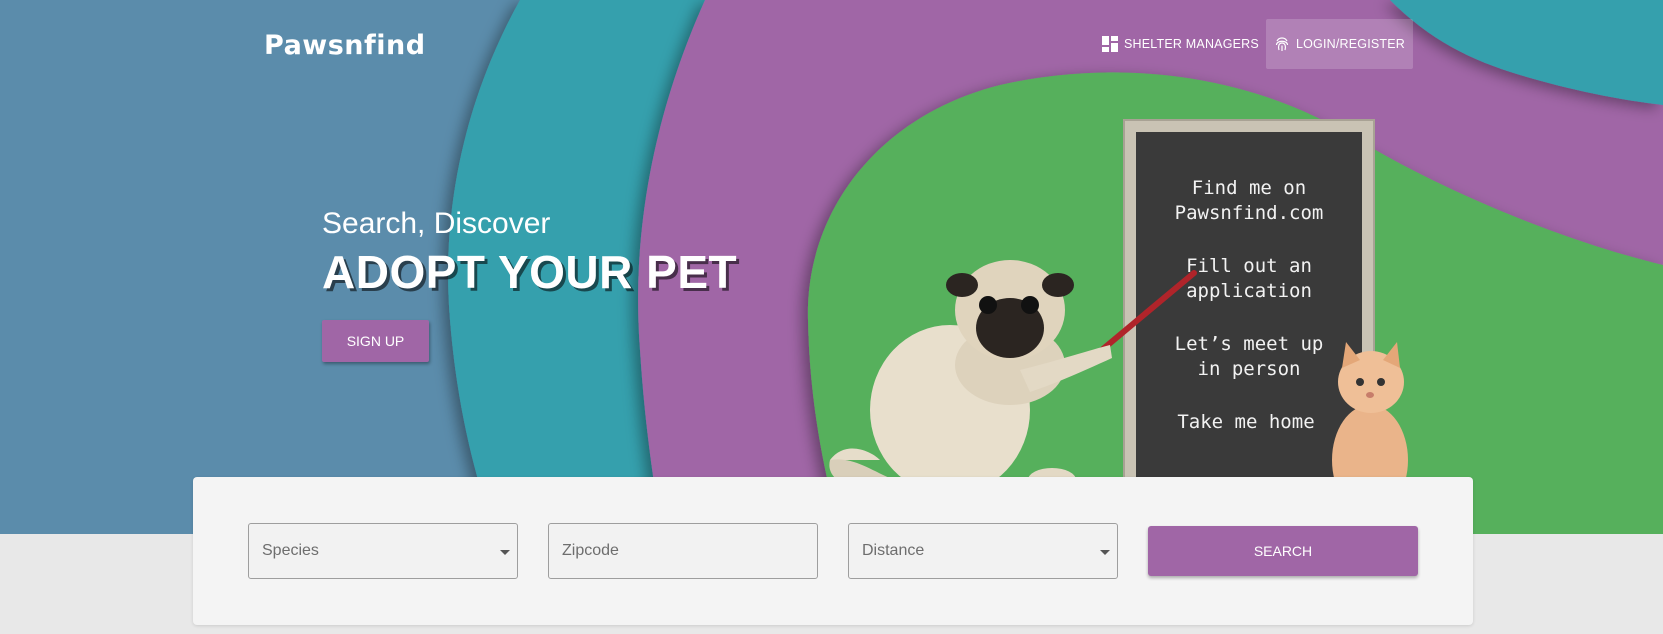 The width and height of the screenshot is (1663, 634). What do you see at coordinates (383, 551) in the screenshot?
I see `species-select: Species` at bounding box center [383, 551].